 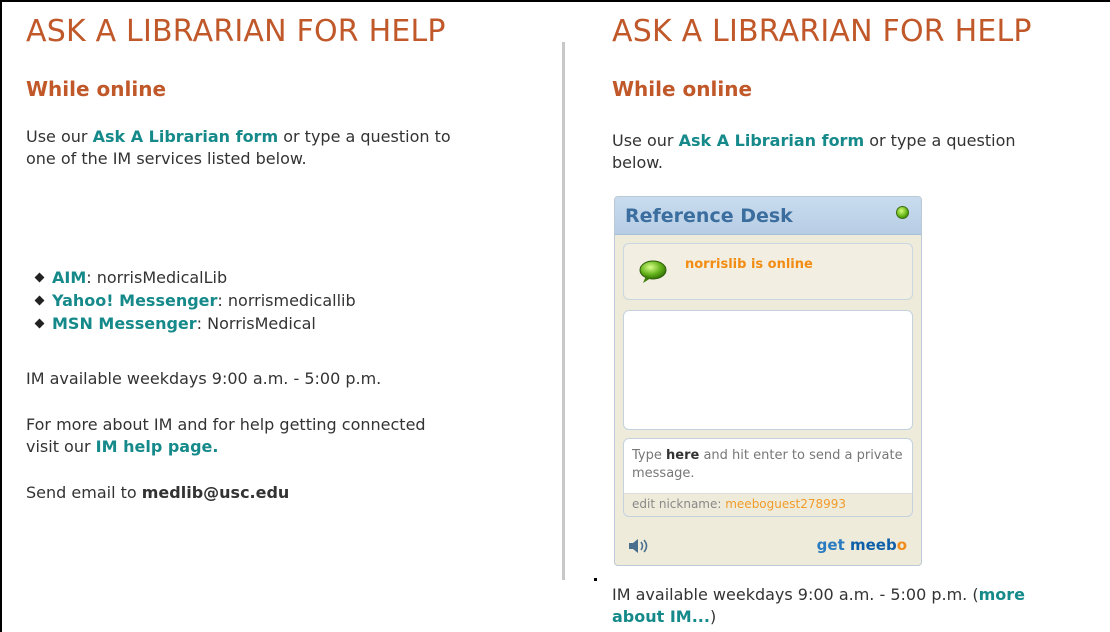 What do you see at coordinates (833, 545) in the screenshot?
I see `get-prefix: get` at bounding box center [833, 545].